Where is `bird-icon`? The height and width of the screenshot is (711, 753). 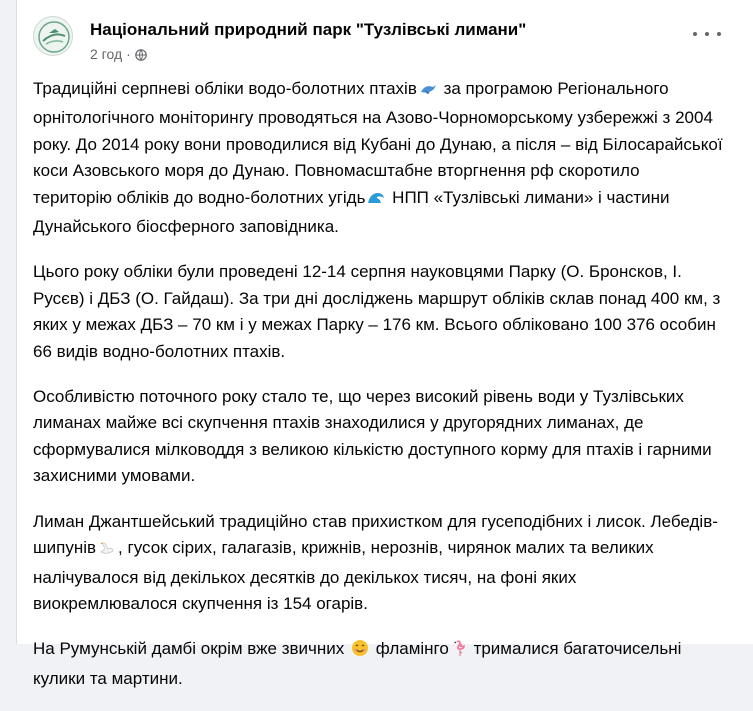
bird-icon is located at coordinates (428, 92).